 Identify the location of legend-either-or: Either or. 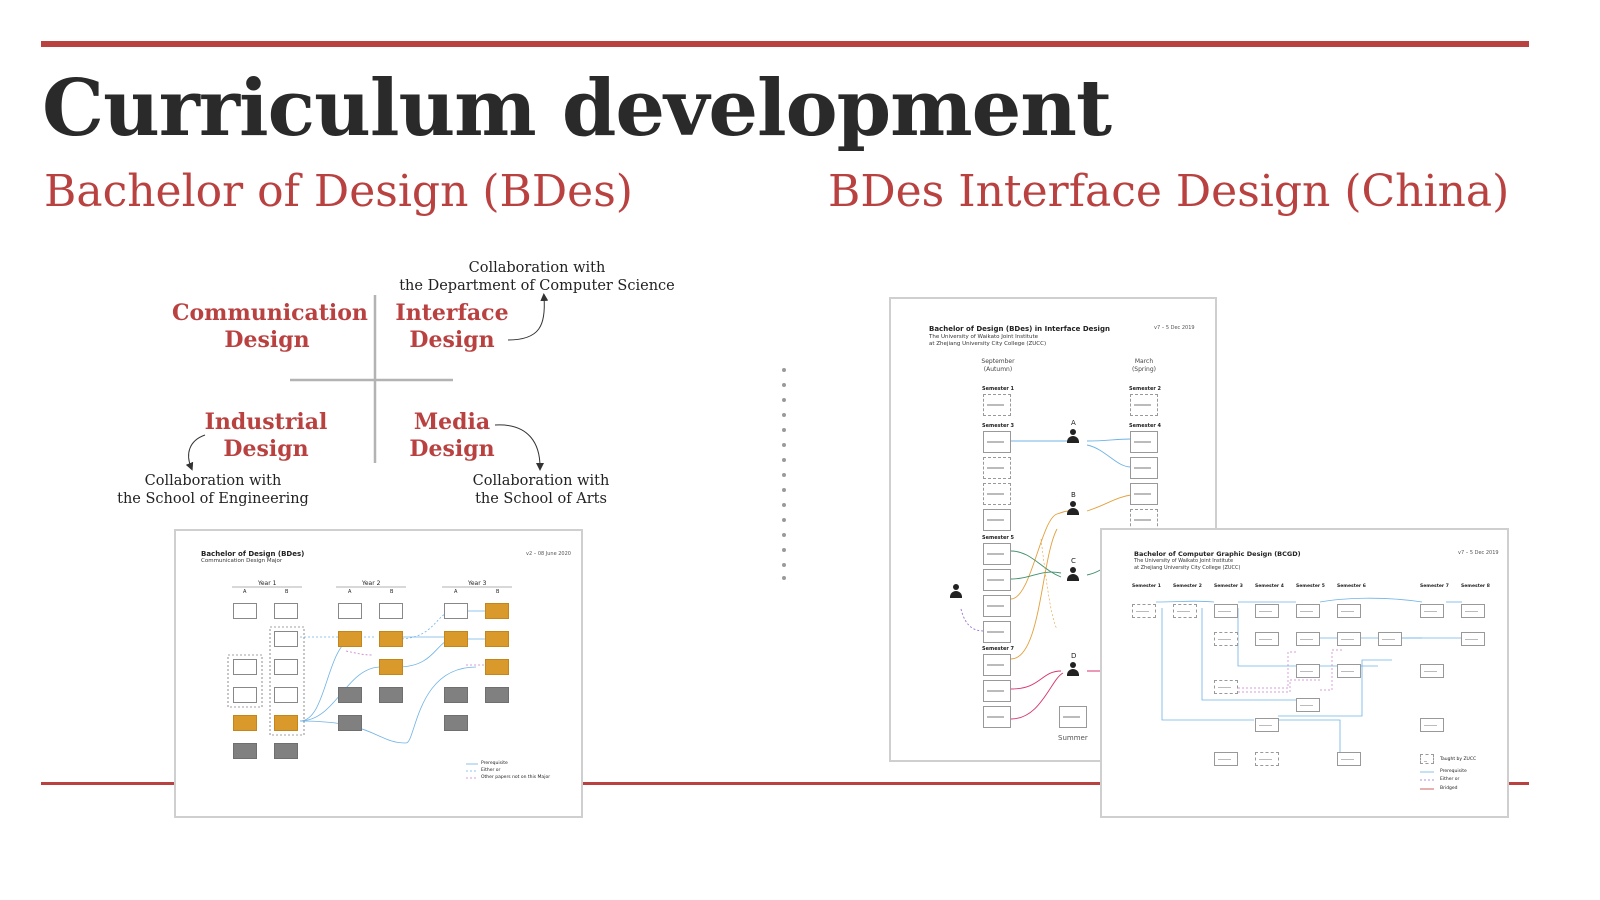
(1450, 779).